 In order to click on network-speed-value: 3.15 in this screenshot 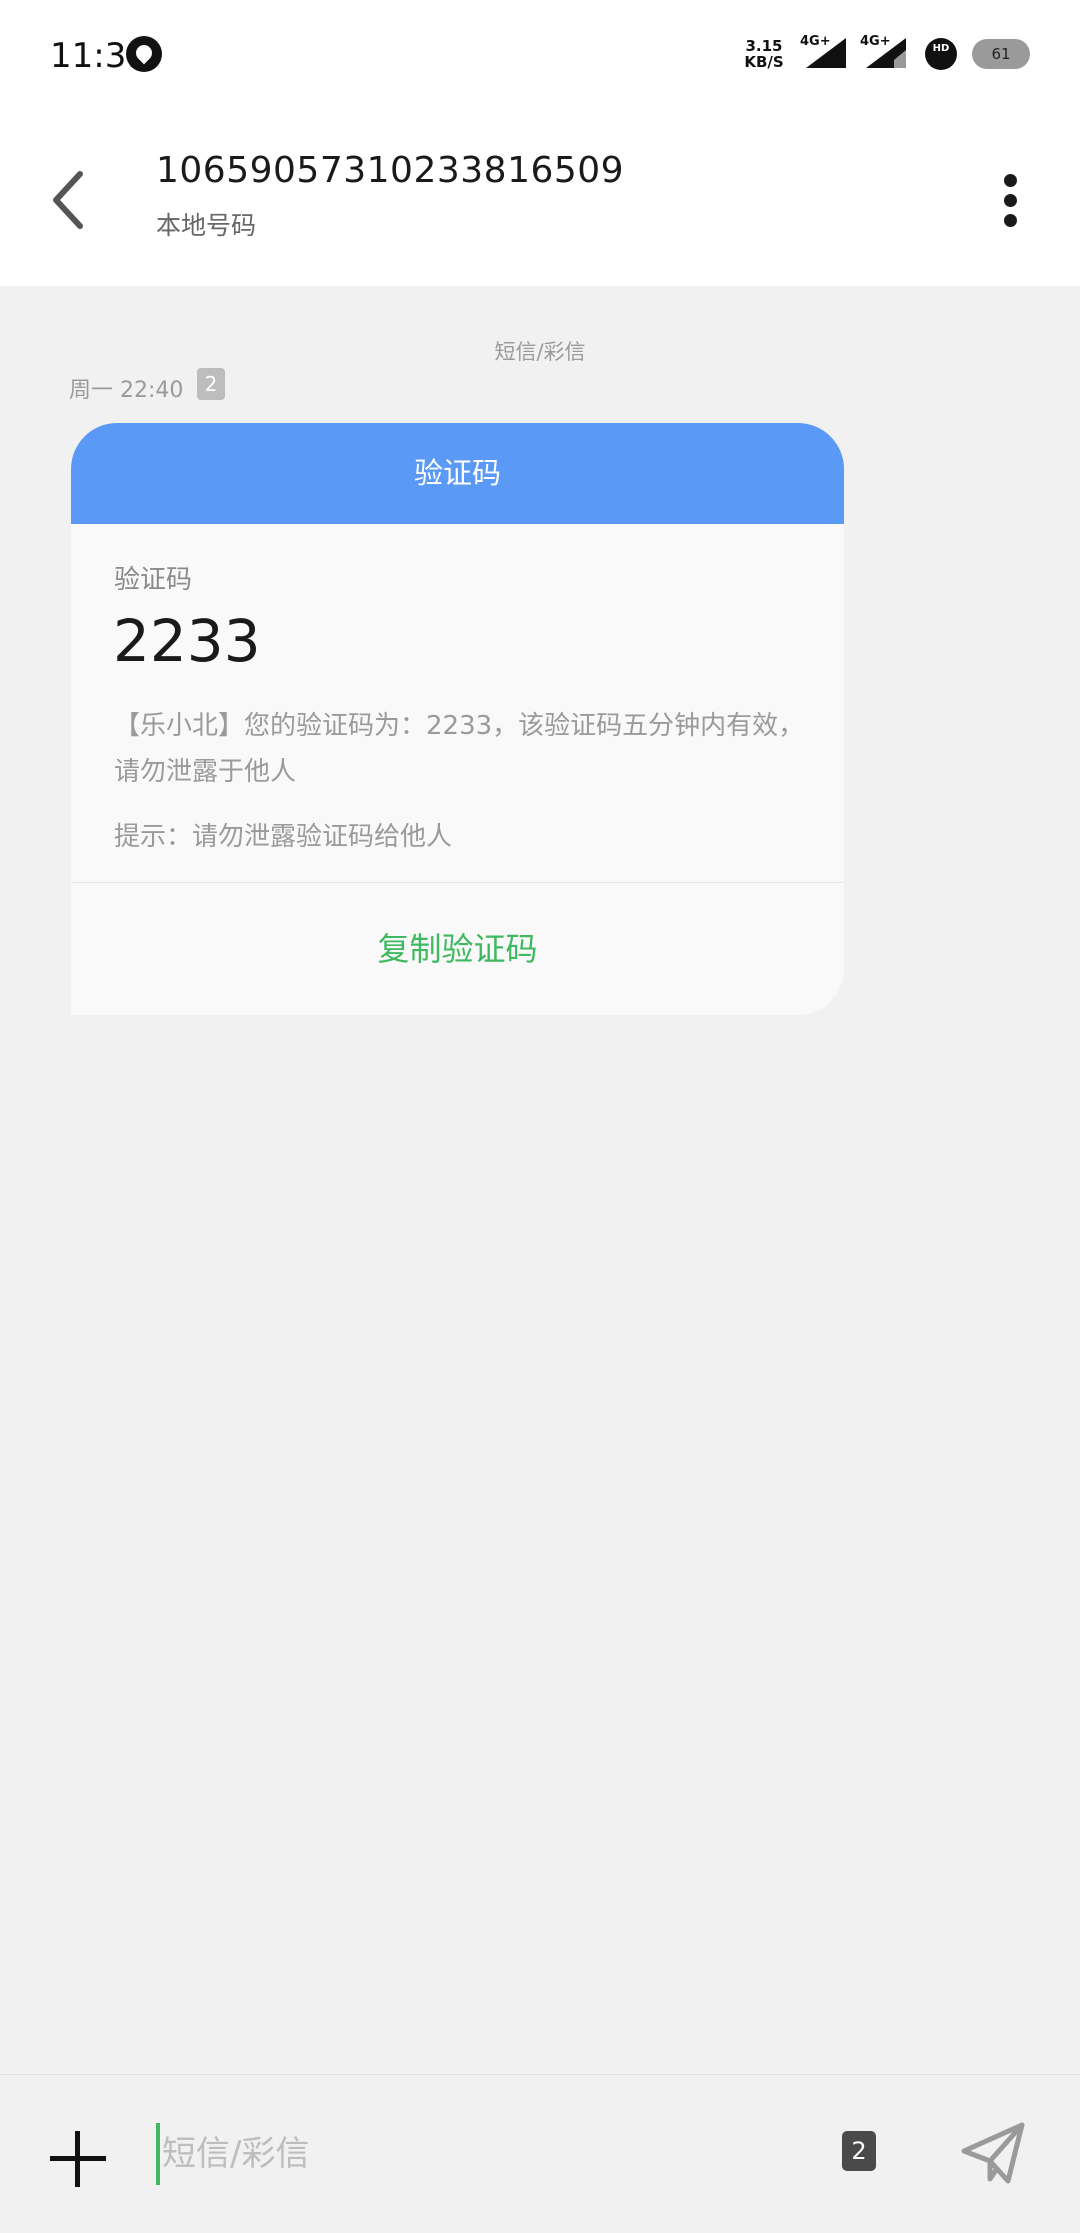, I will do `click(764, 46)`.